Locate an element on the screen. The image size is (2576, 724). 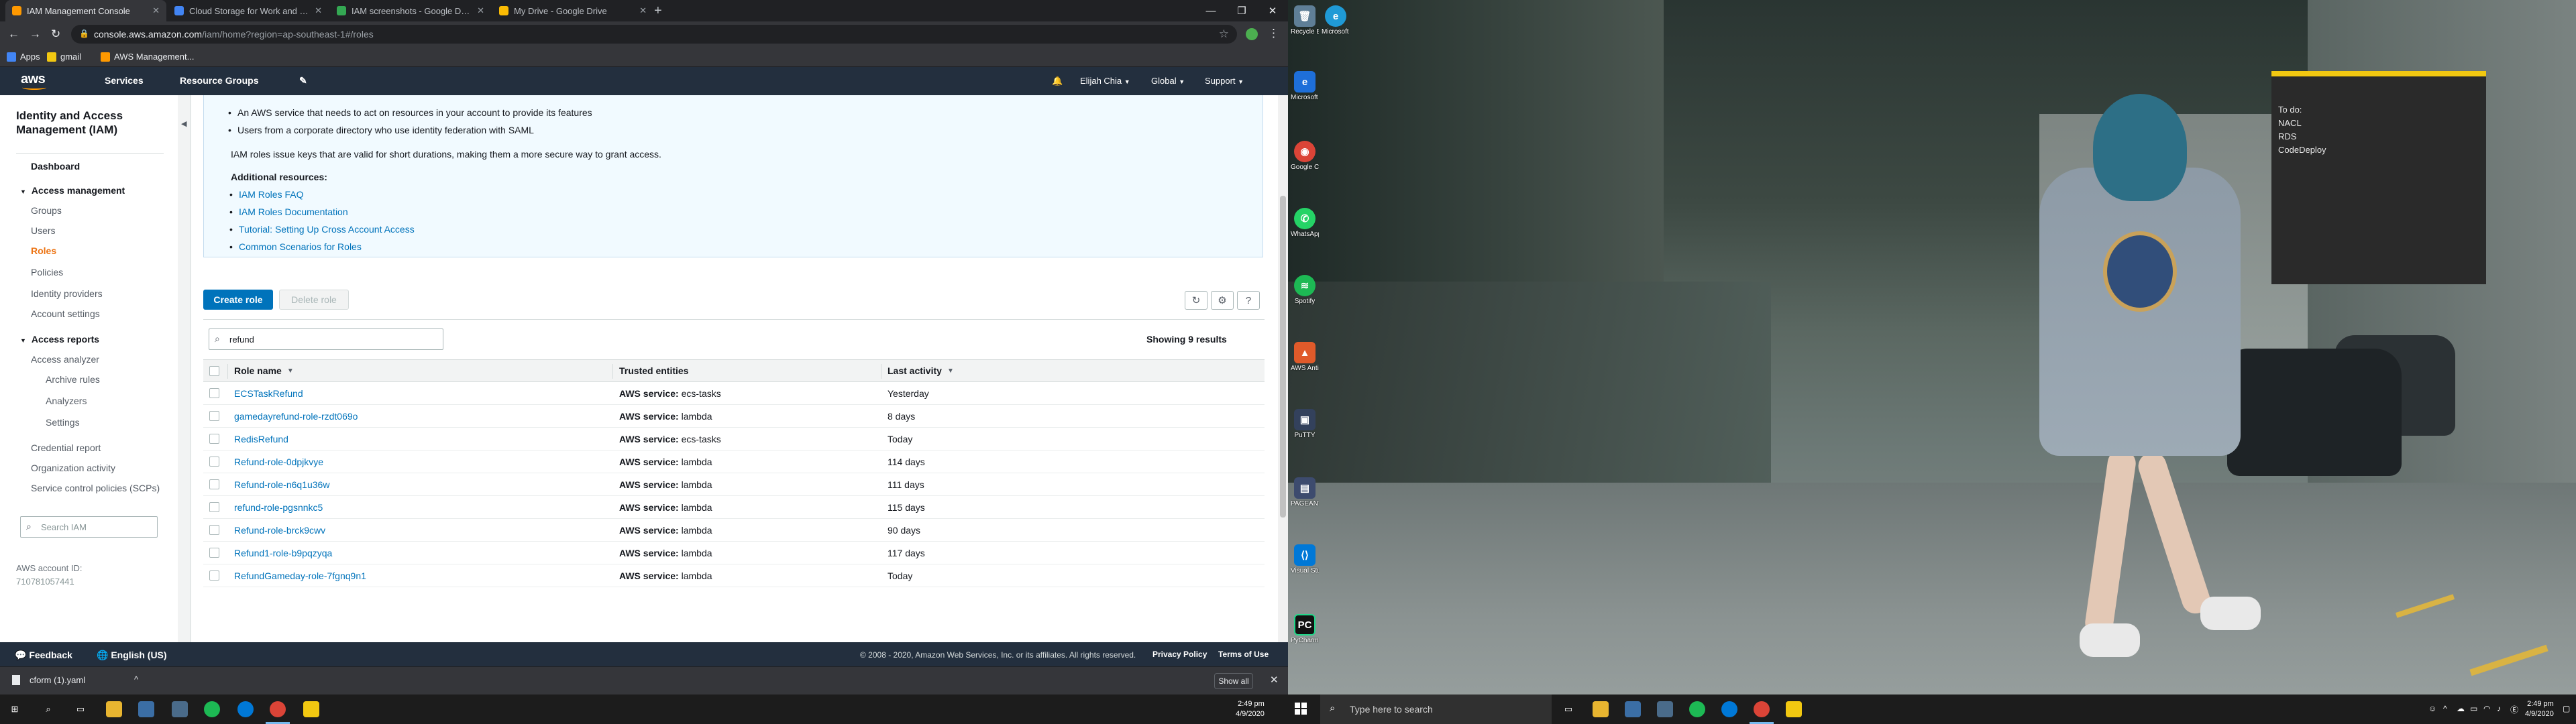
sidebar-title: Identity and Access Management (IAM) is located at coordinates (90, 123).